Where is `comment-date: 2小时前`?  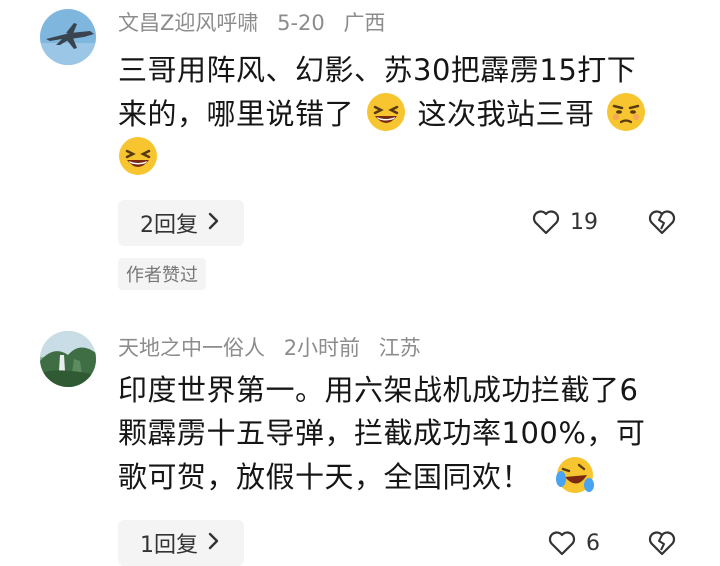
comment-date: 2小时前 is located at coordinates (322, 348).